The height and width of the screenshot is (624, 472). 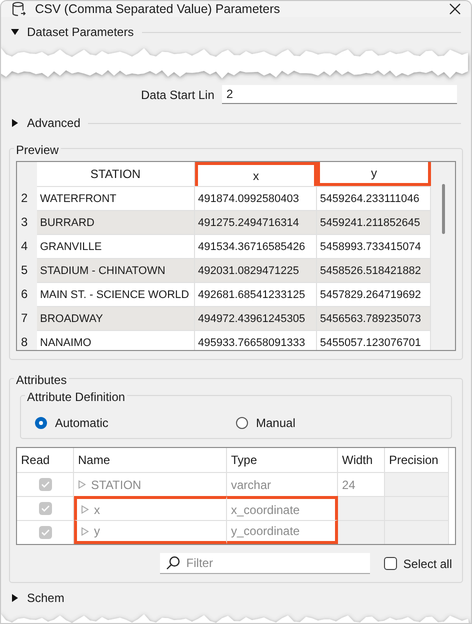 I want to click on table-cell: 491874.0992580403, so click(x=256, y=198).